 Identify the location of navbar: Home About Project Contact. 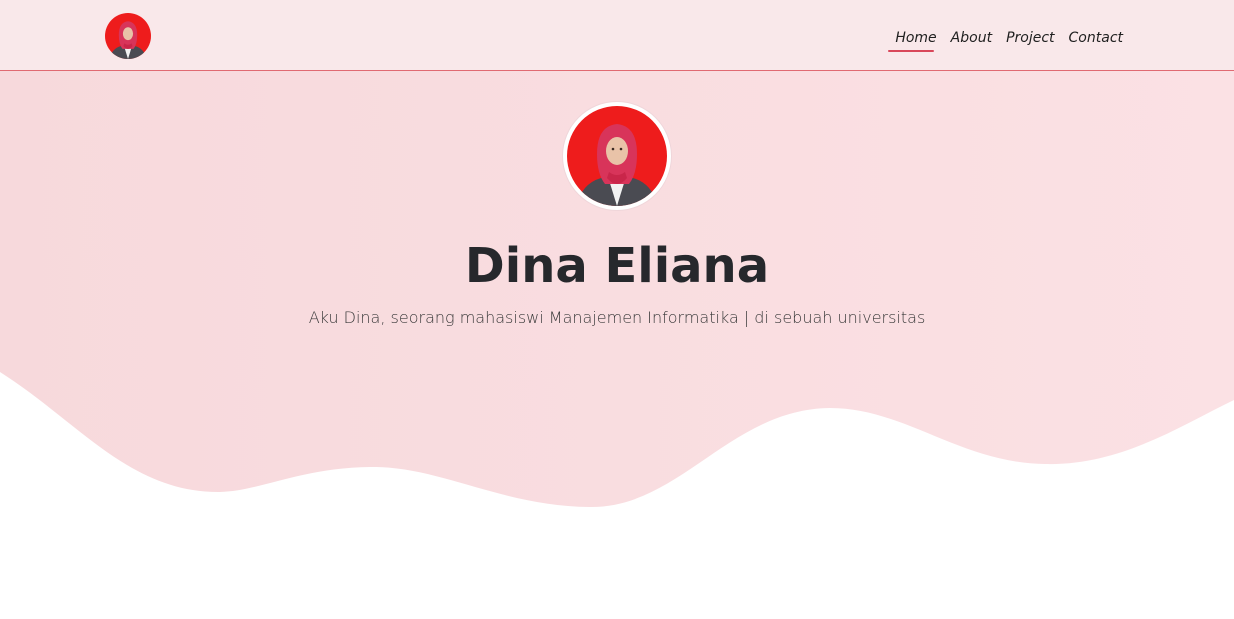
(617, 35).